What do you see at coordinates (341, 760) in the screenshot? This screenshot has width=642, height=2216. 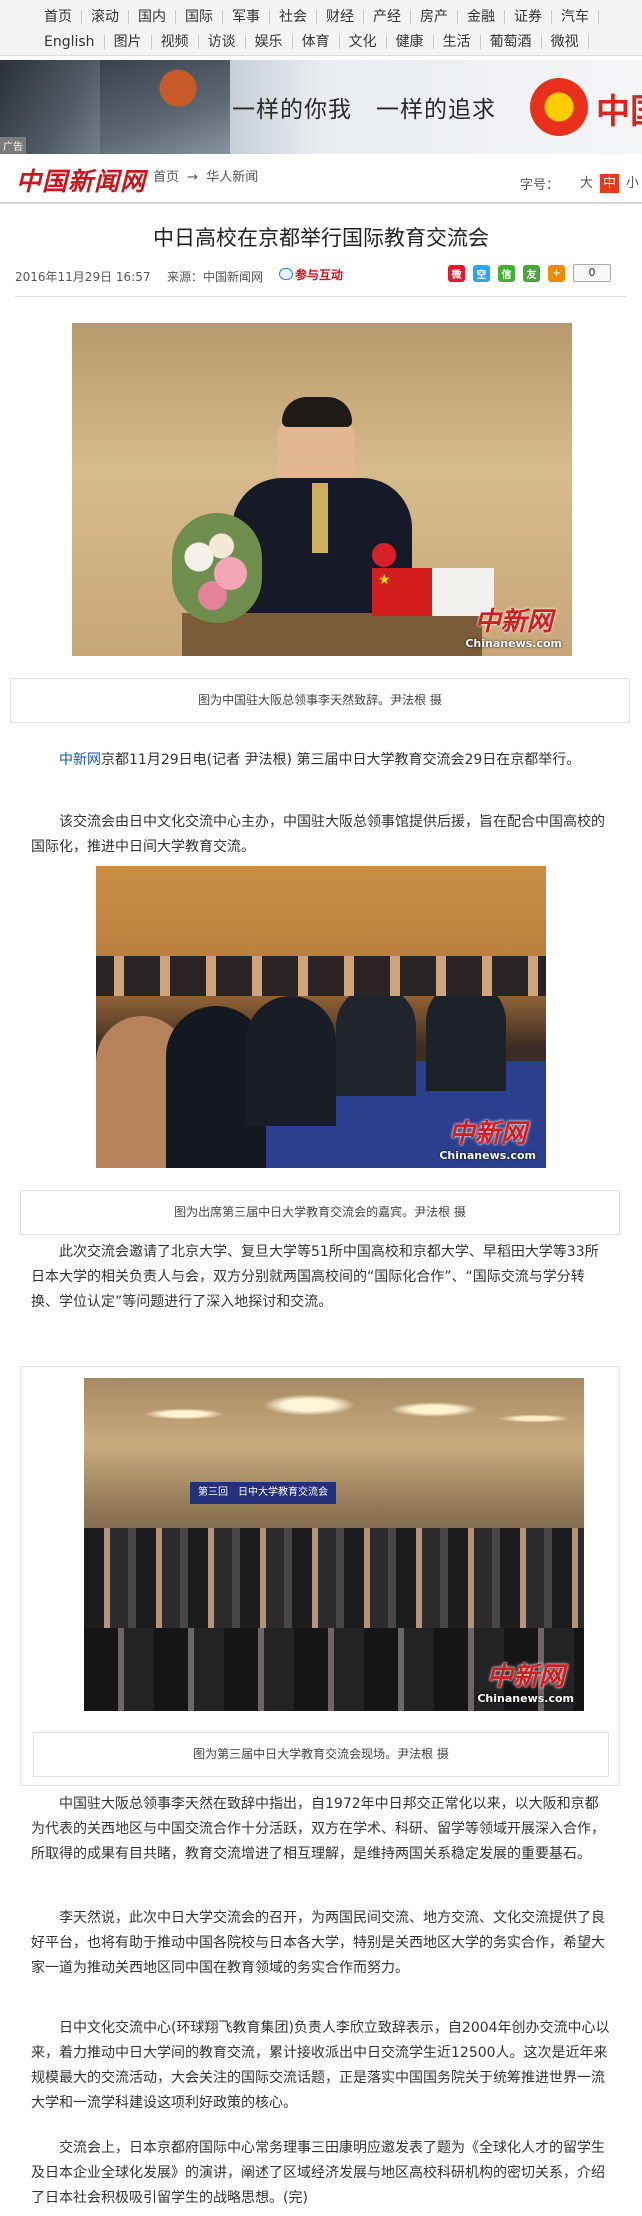 I see `paragraph-1-text: 京都11月29日电(记者 尹法根) 第三届中日大学教育交流会29日在京都举行。` at bounding box center [341, 760].